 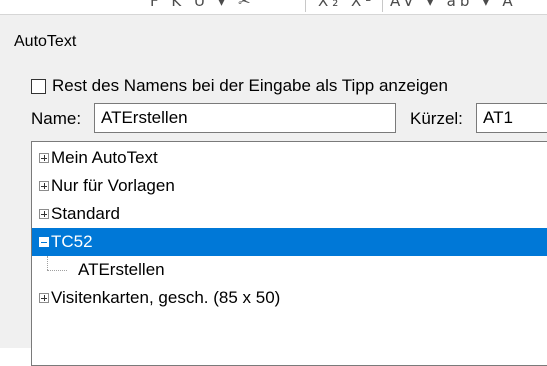 What do you see at coordinates (289, 298) in the screenshot?
I see `tree-item-visitenkarten: Visitenkarten, gesch. (85 x 50)` at bounding box center [289, 298].